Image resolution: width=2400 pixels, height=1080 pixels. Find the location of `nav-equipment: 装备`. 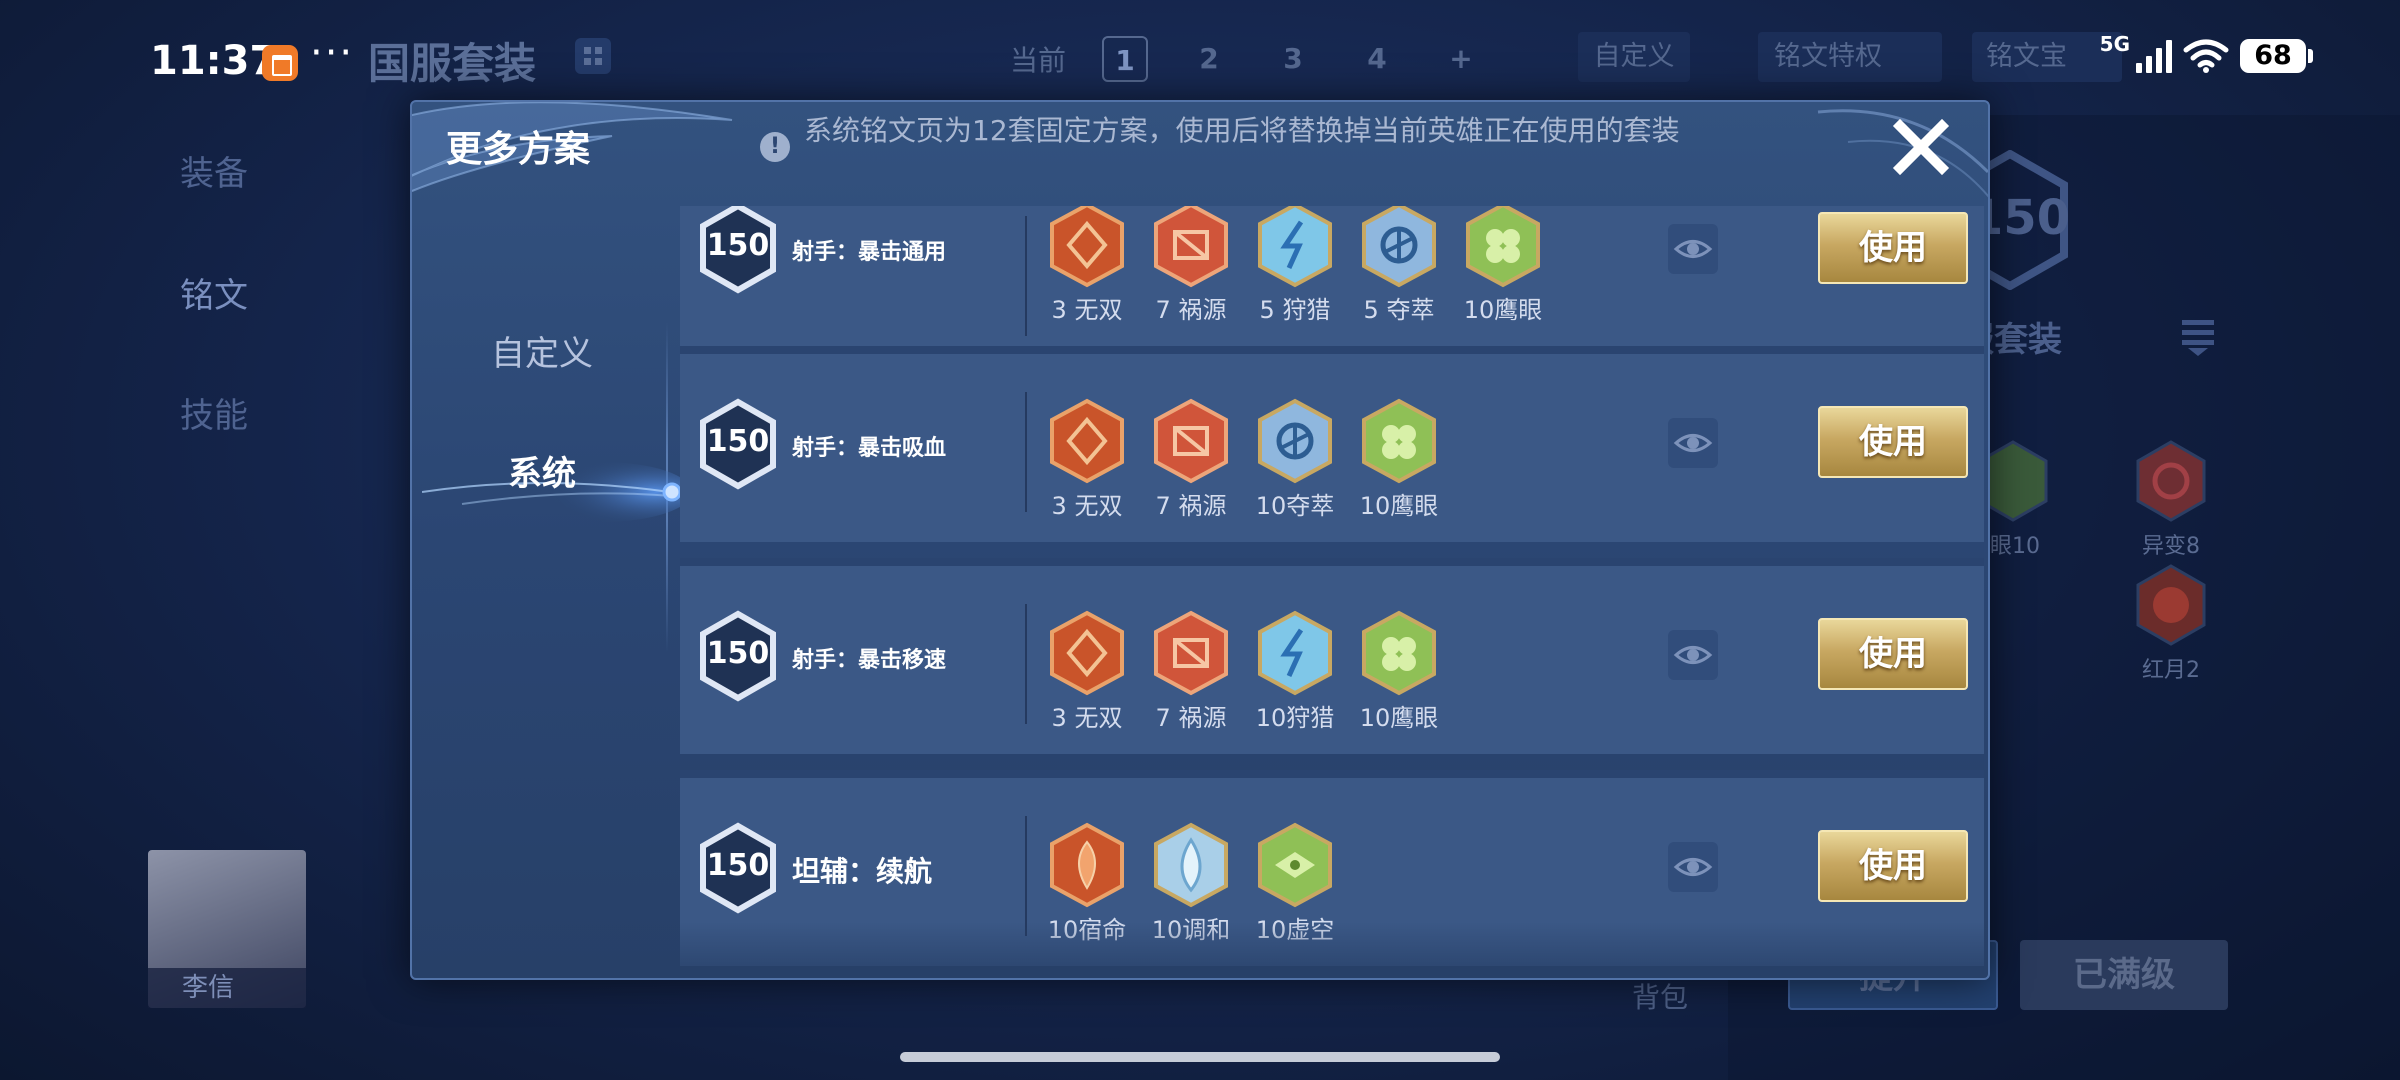

nav-equipment: 装备 is located at coordinates (214, 170).